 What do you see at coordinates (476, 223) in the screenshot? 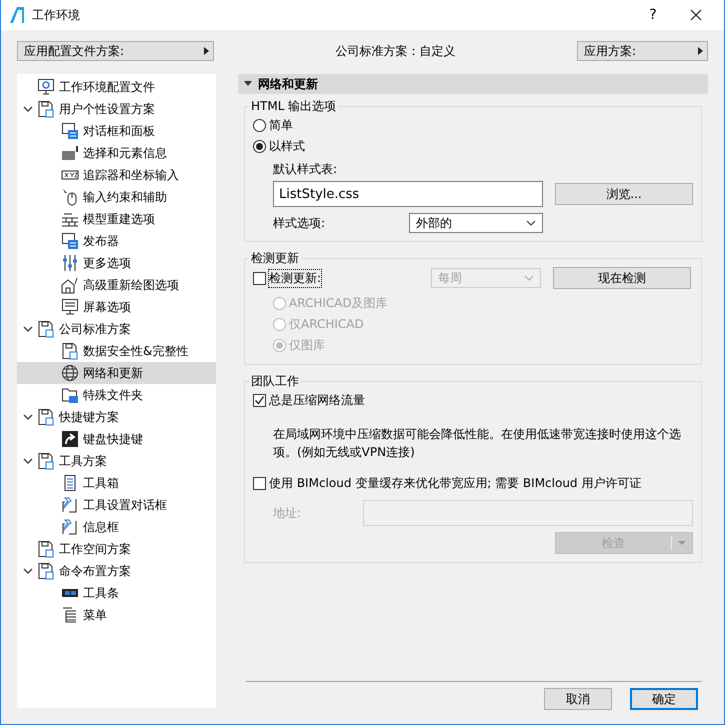
I see `style-dropdown: 外部的` at bounding box center [476, 223].